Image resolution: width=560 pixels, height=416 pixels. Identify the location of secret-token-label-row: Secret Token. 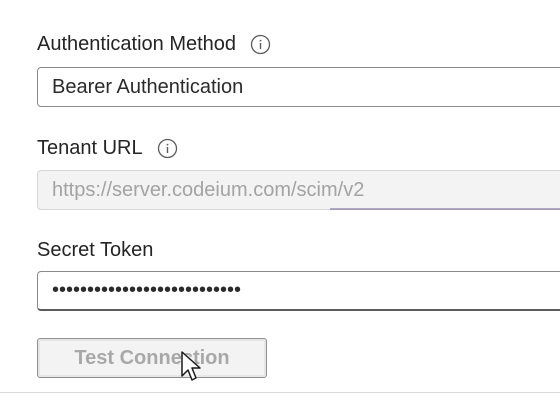
(95, 250).